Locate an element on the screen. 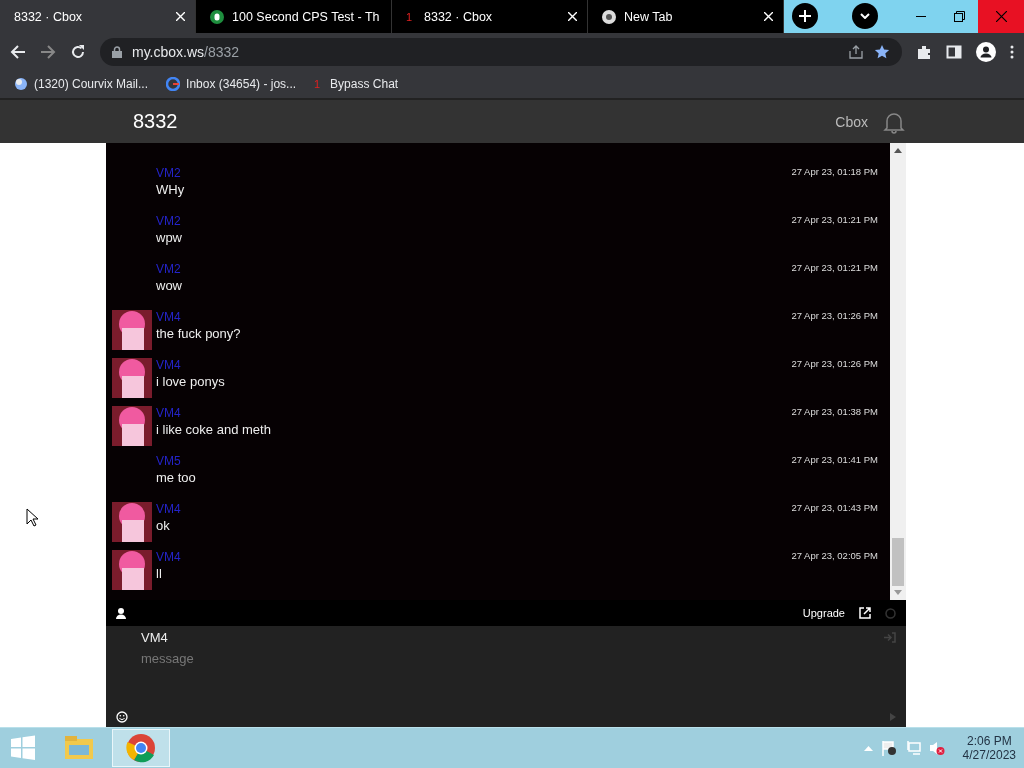  message-text: wpw is located at coordinates (169, 237).